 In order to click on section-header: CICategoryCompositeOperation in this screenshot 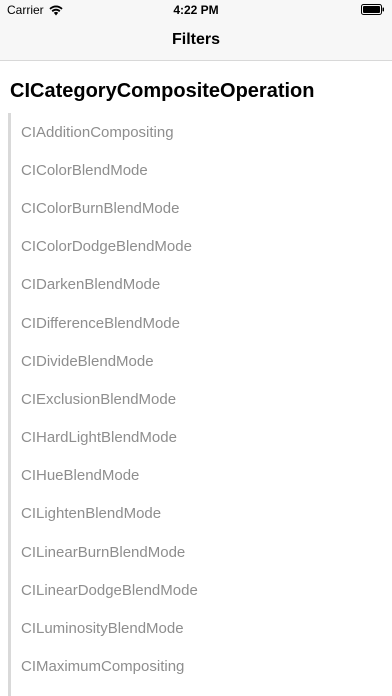, I will do `click(162, 91)`.